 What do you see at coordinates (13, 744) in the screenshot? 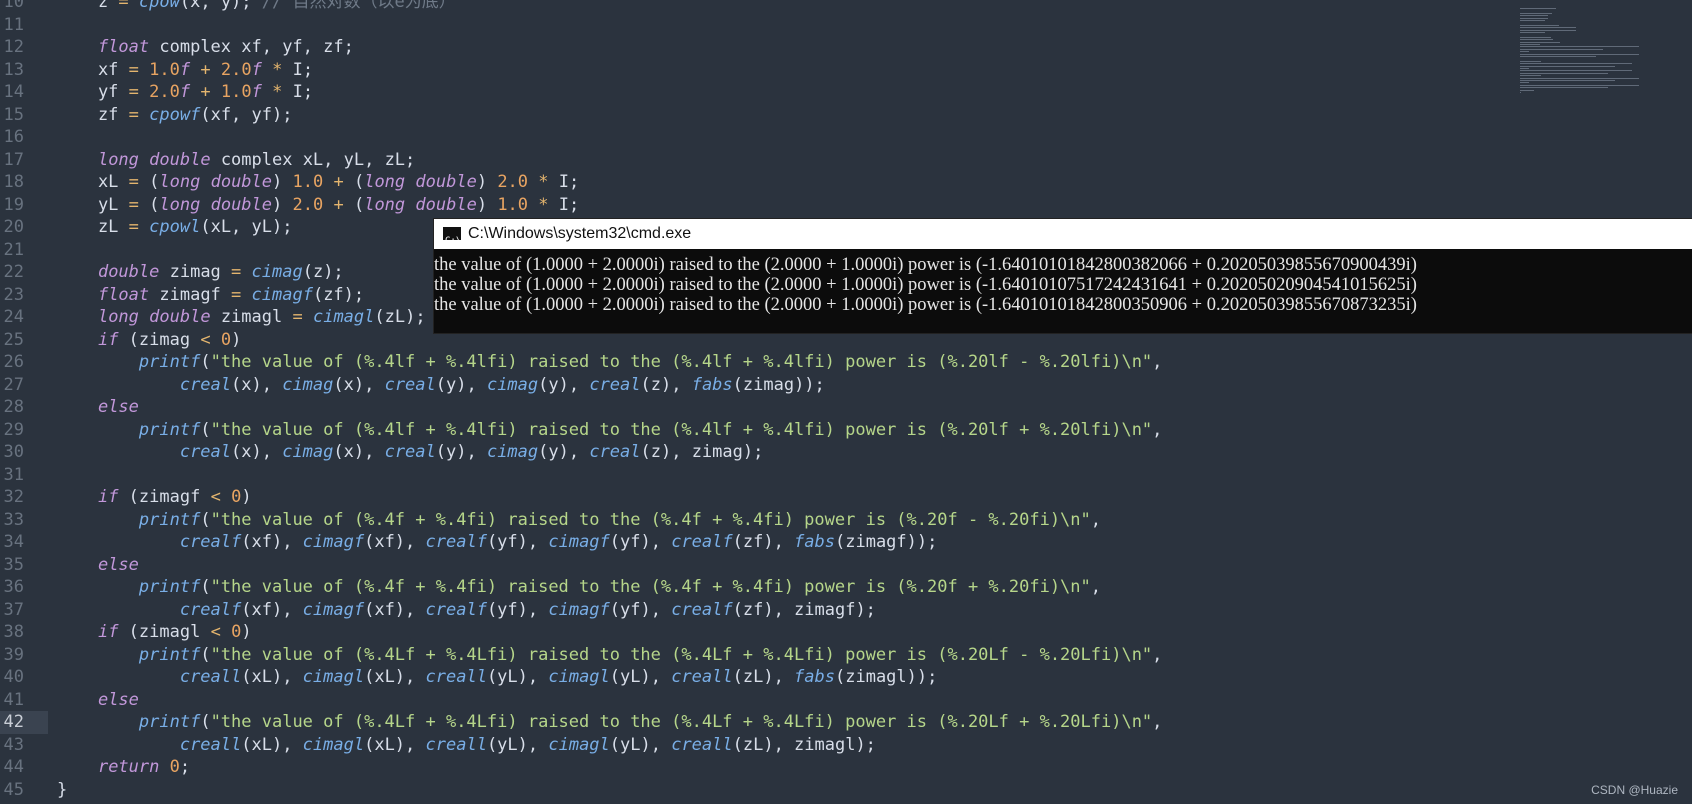
I see `line-number: 43` at bounding box center [13, 744].